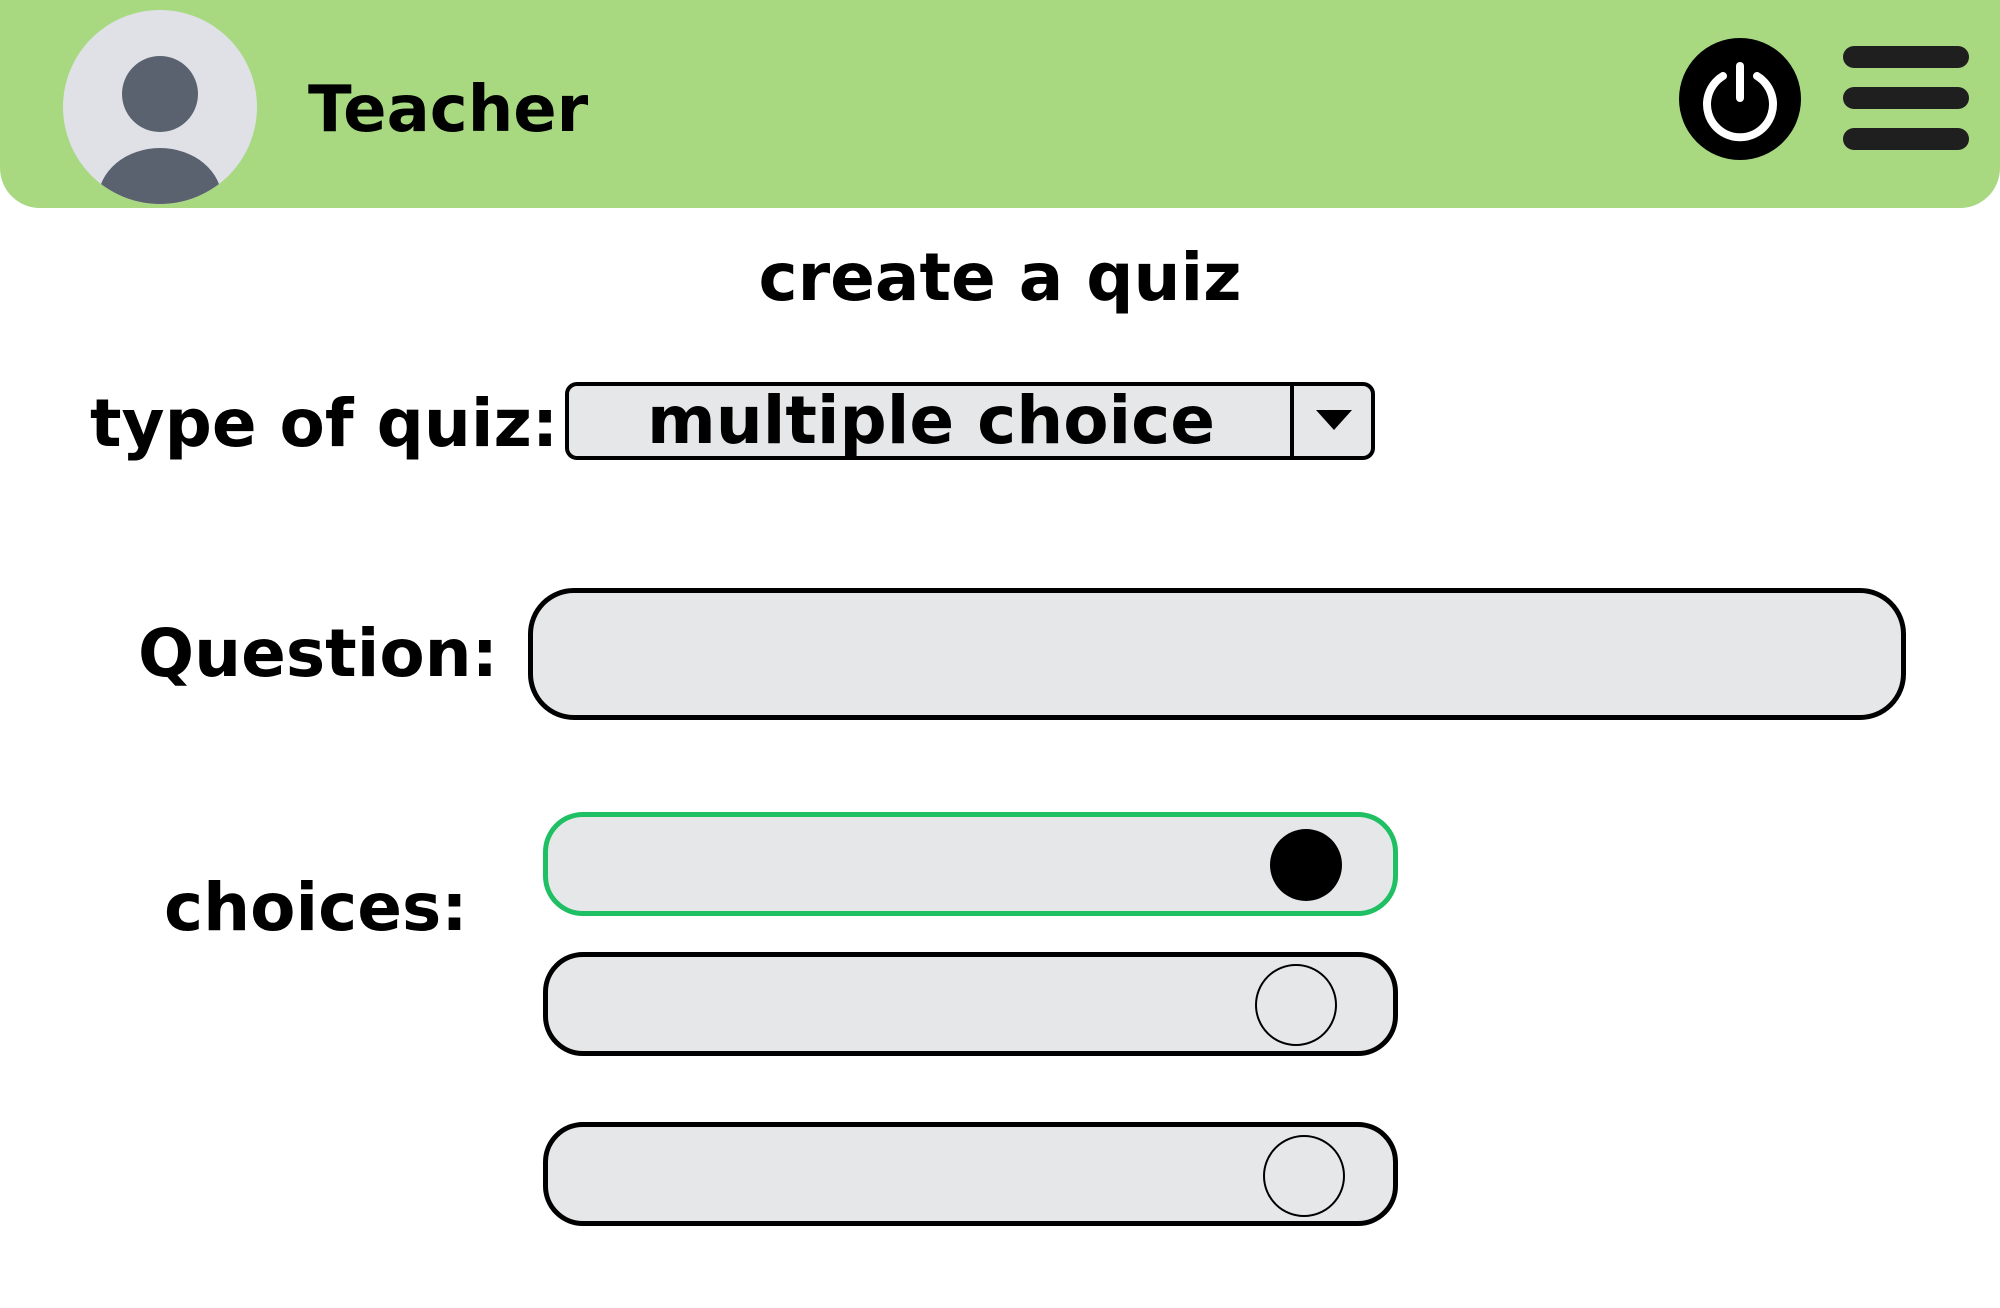  I want to click on menu-bar-bottom, so click(1906, 139).